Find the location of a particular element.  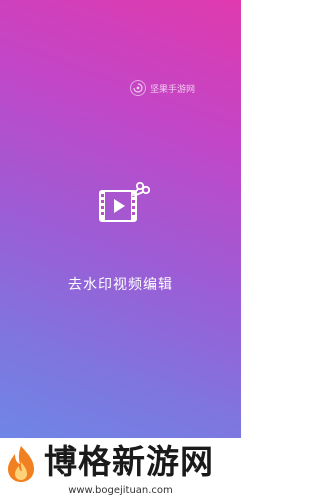

app-title: 去水印视频编辑 is located at coordinates (120, 285).